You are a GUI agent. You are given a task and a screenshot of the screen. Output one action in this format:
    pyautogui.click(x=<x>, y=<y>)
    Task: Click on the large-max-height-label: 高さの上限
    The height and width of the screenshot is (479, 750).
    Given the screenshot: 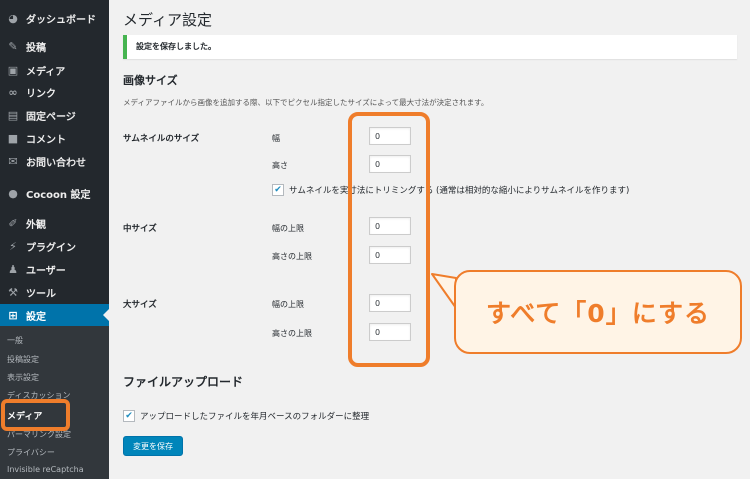 What is the action you would take?
    pyautogui.click(x=292, y=333)
    